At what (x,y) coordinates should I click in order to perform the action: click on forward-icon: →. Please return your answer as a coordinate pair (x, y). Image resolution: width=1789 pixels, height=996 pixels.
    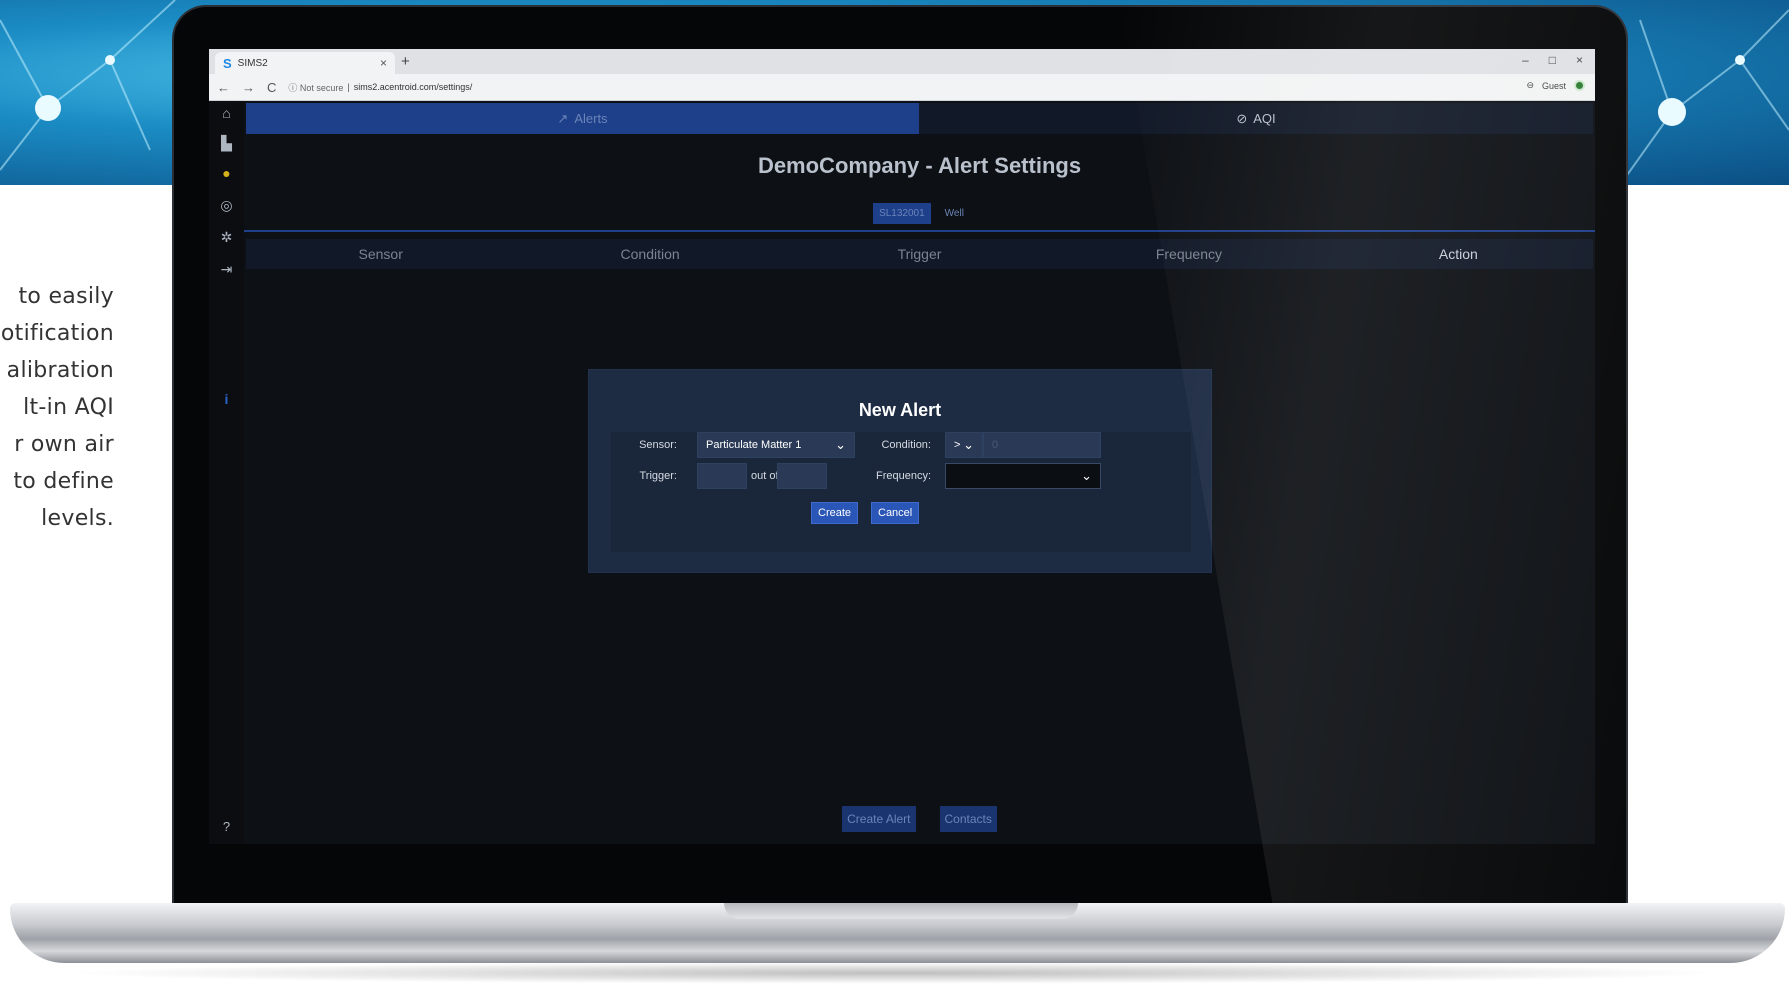
    Looking at the image, I should click on (248, 87).